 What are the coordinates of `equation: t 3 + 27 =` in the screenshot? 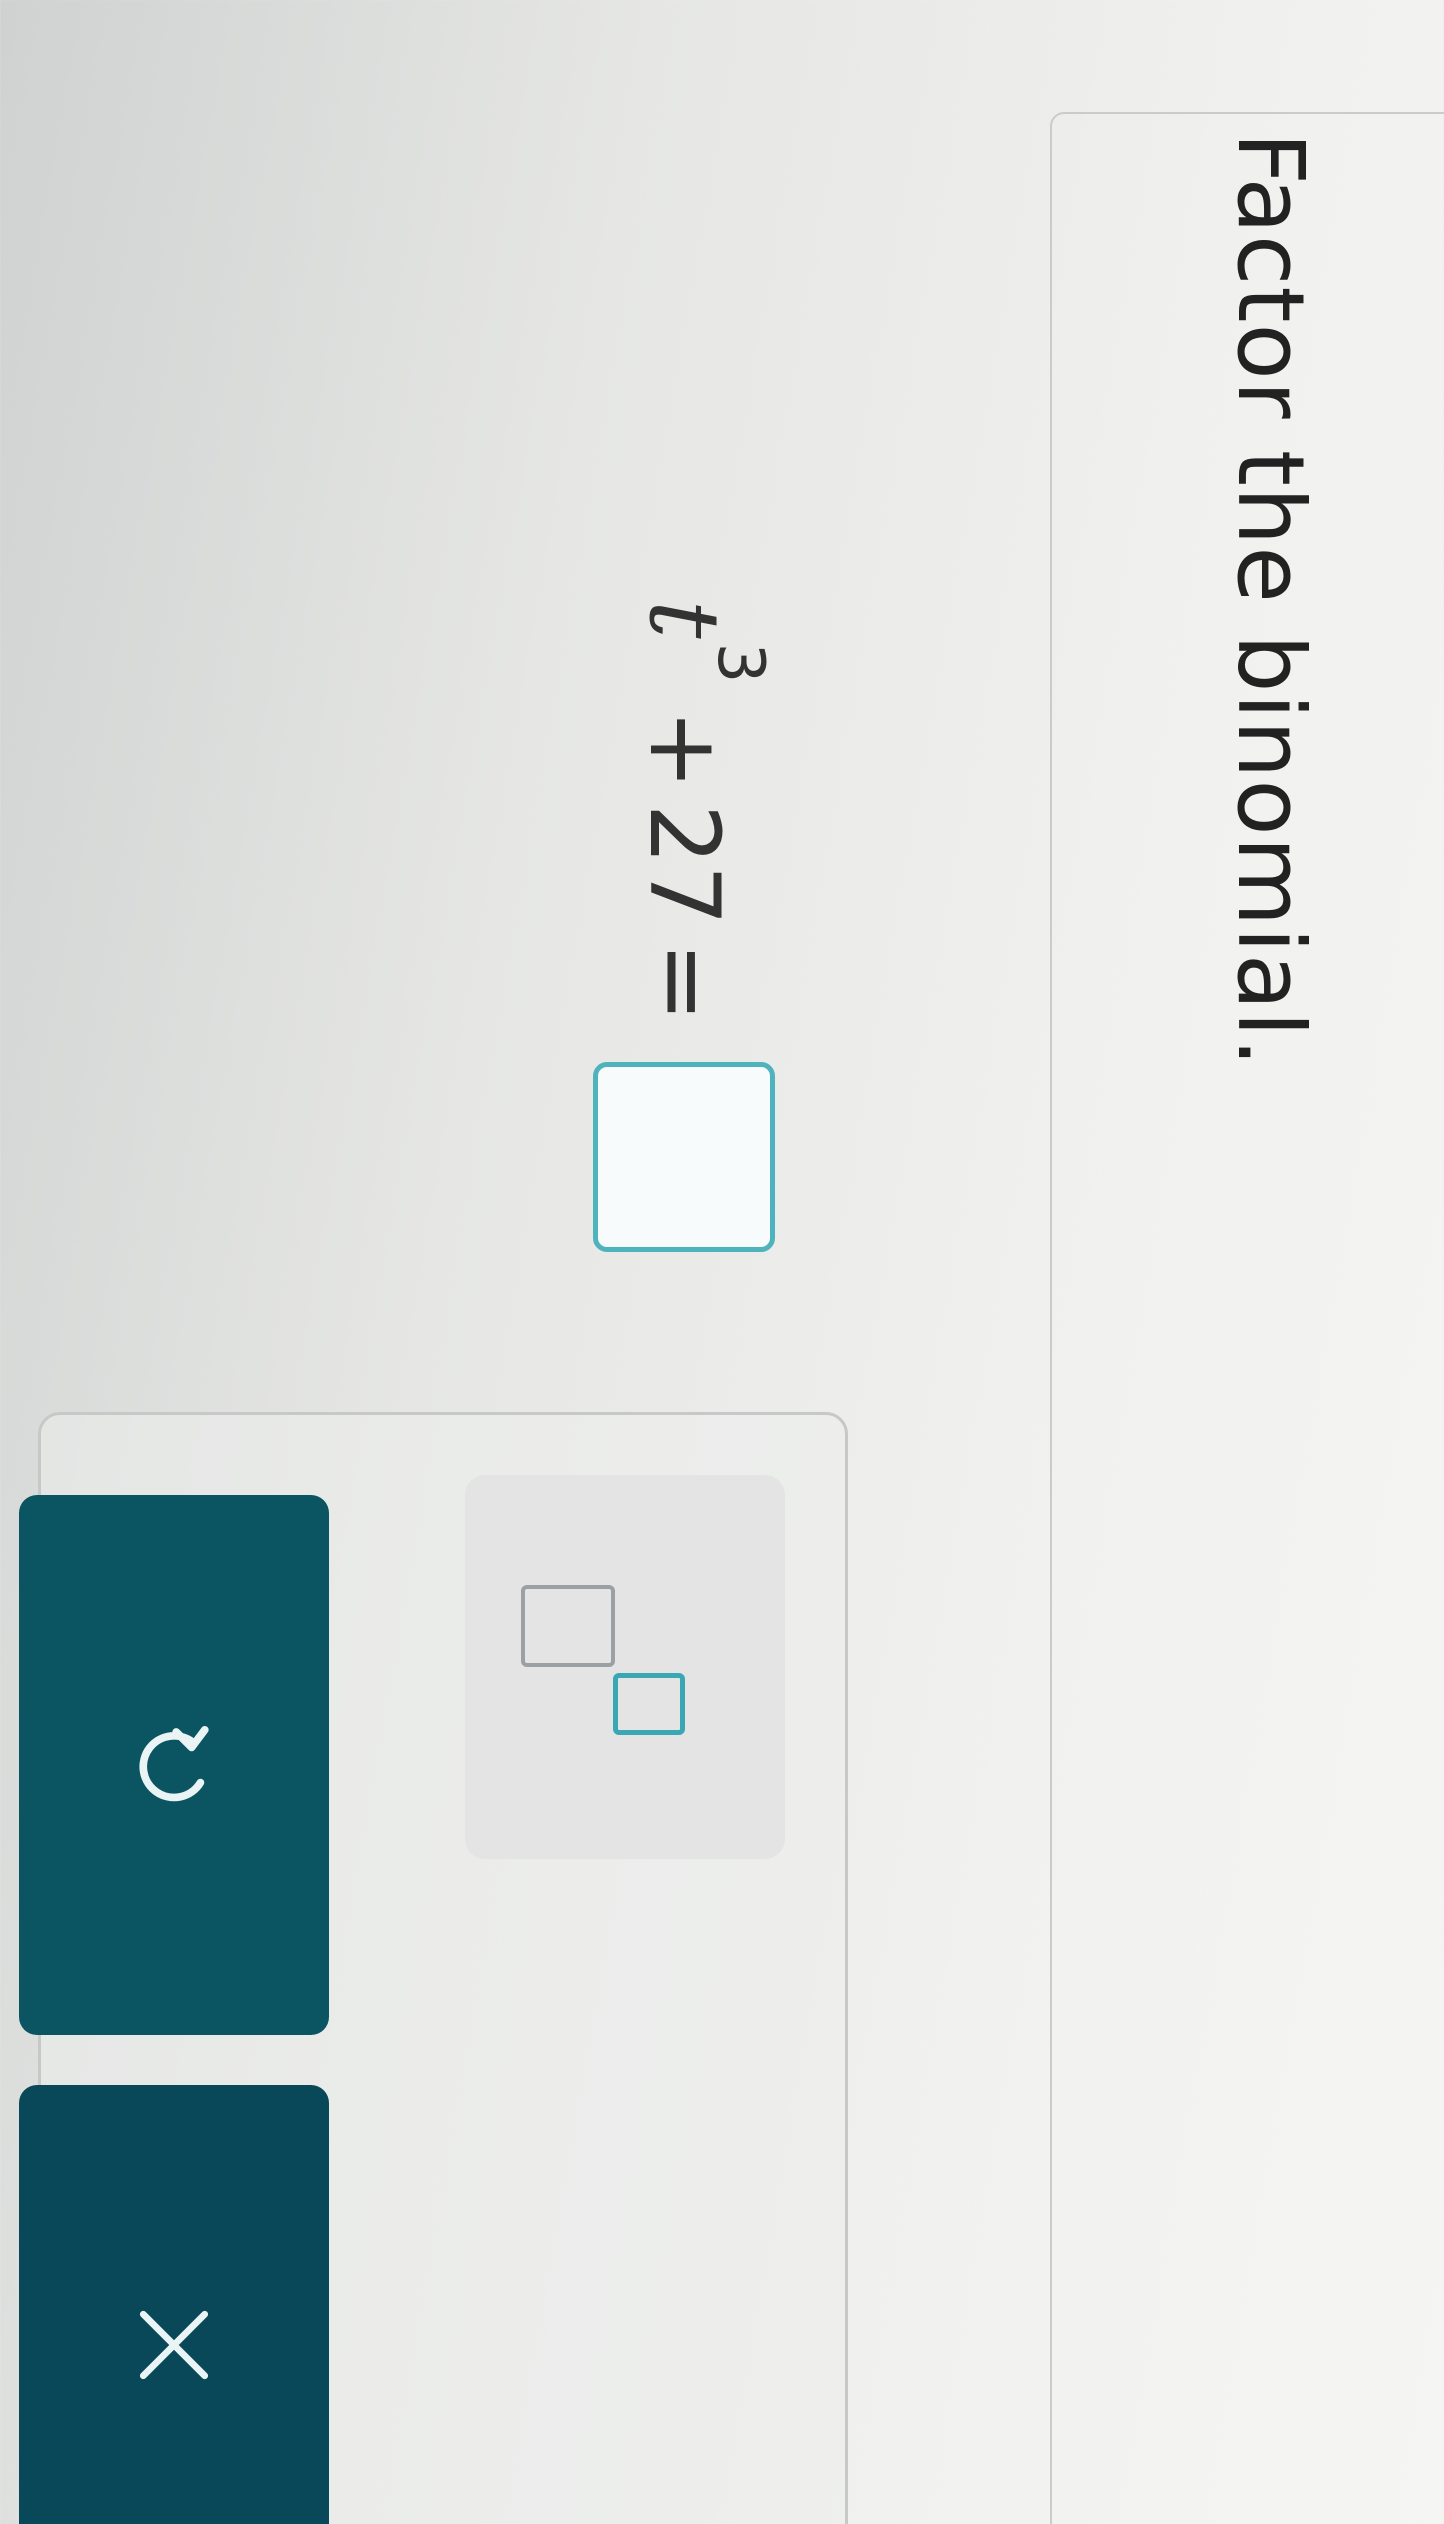 It's located at (684, 926).